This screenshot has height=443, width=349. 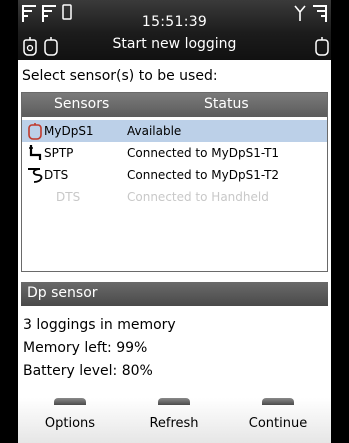 I want to click on softkey-bar: Options Refresh Continue, so click(x=174, y=420).